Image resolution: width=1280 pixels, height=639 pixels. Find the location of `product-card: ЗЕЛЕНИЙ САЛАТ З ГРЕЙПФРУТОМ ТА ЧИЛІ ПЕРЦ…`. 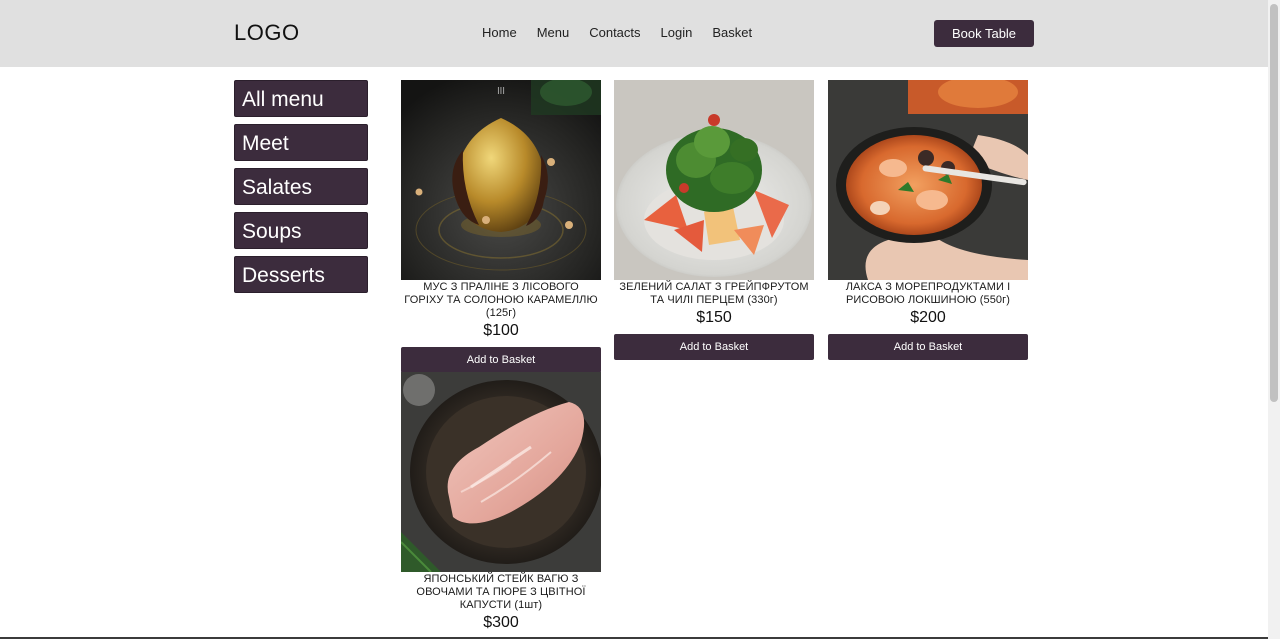

product-card: ЗЕЛЕНИЙ САЛАТ З ГРЕЙПФРУТОМ ТА ЧИЛІ ПЕРЦ… is located at coordinates (714, 220).